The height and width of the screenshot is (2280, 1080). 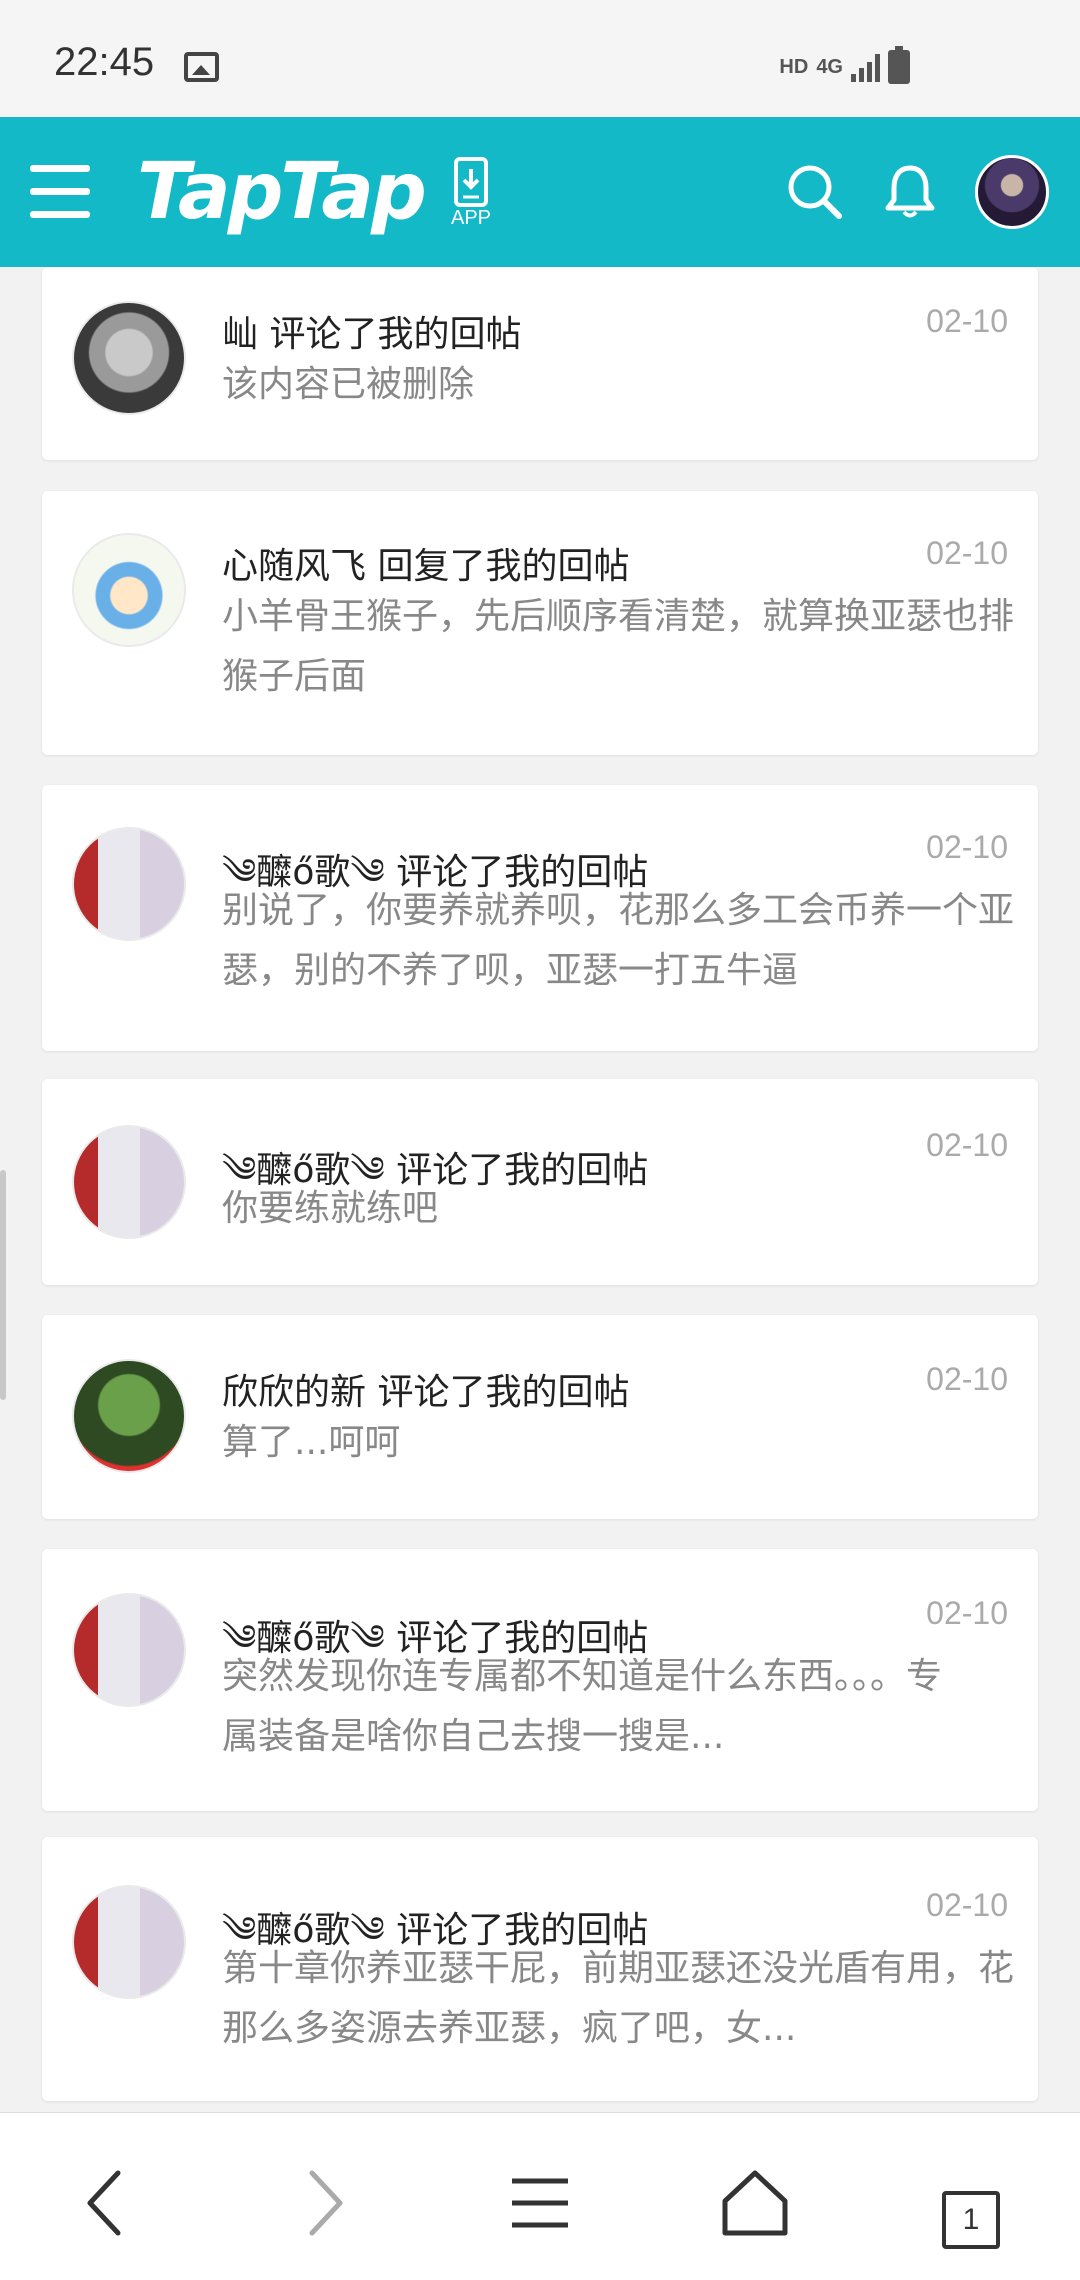 What do you see at coordinates (426, 566) in the screenshot?
I see `notification-title: 心随风飞 回复了我的回帖` at bounding box center [426, 566].